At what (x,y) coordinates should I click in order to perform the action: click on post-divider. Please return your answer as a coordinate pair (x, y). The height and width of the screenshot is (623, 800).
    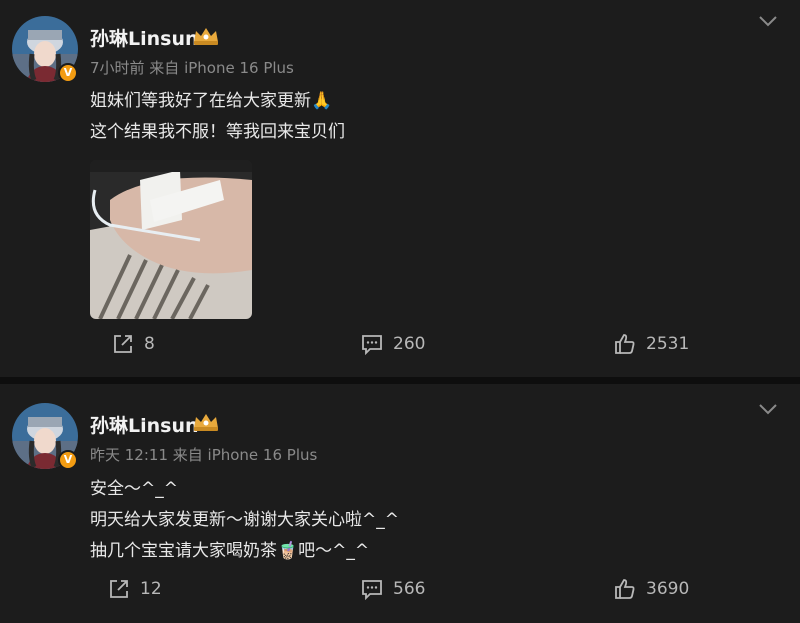
    Looking at the image, I should click on (400, 380).